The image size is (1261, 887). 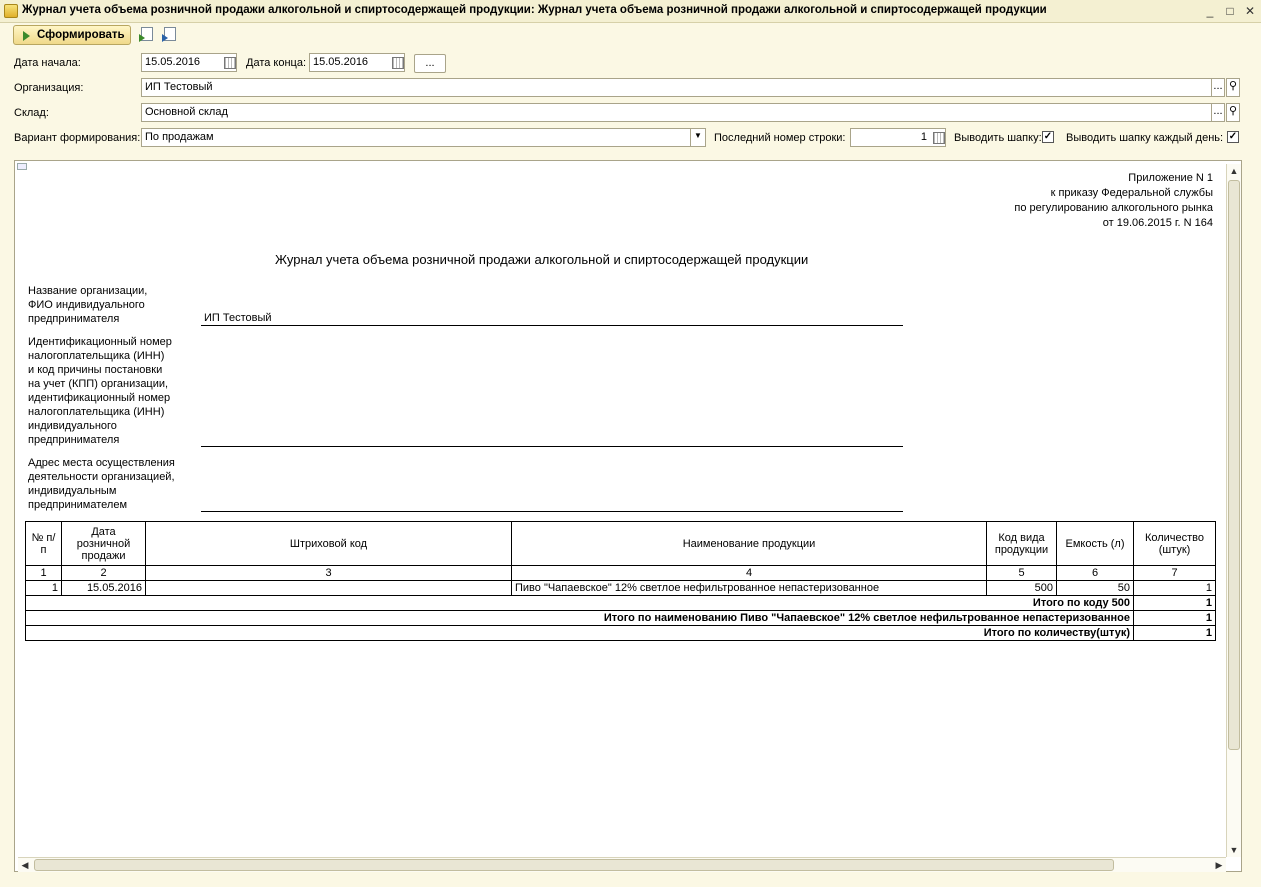 I want to click on show-header-label: Выводить шапку:, so click(x=998, y=138).